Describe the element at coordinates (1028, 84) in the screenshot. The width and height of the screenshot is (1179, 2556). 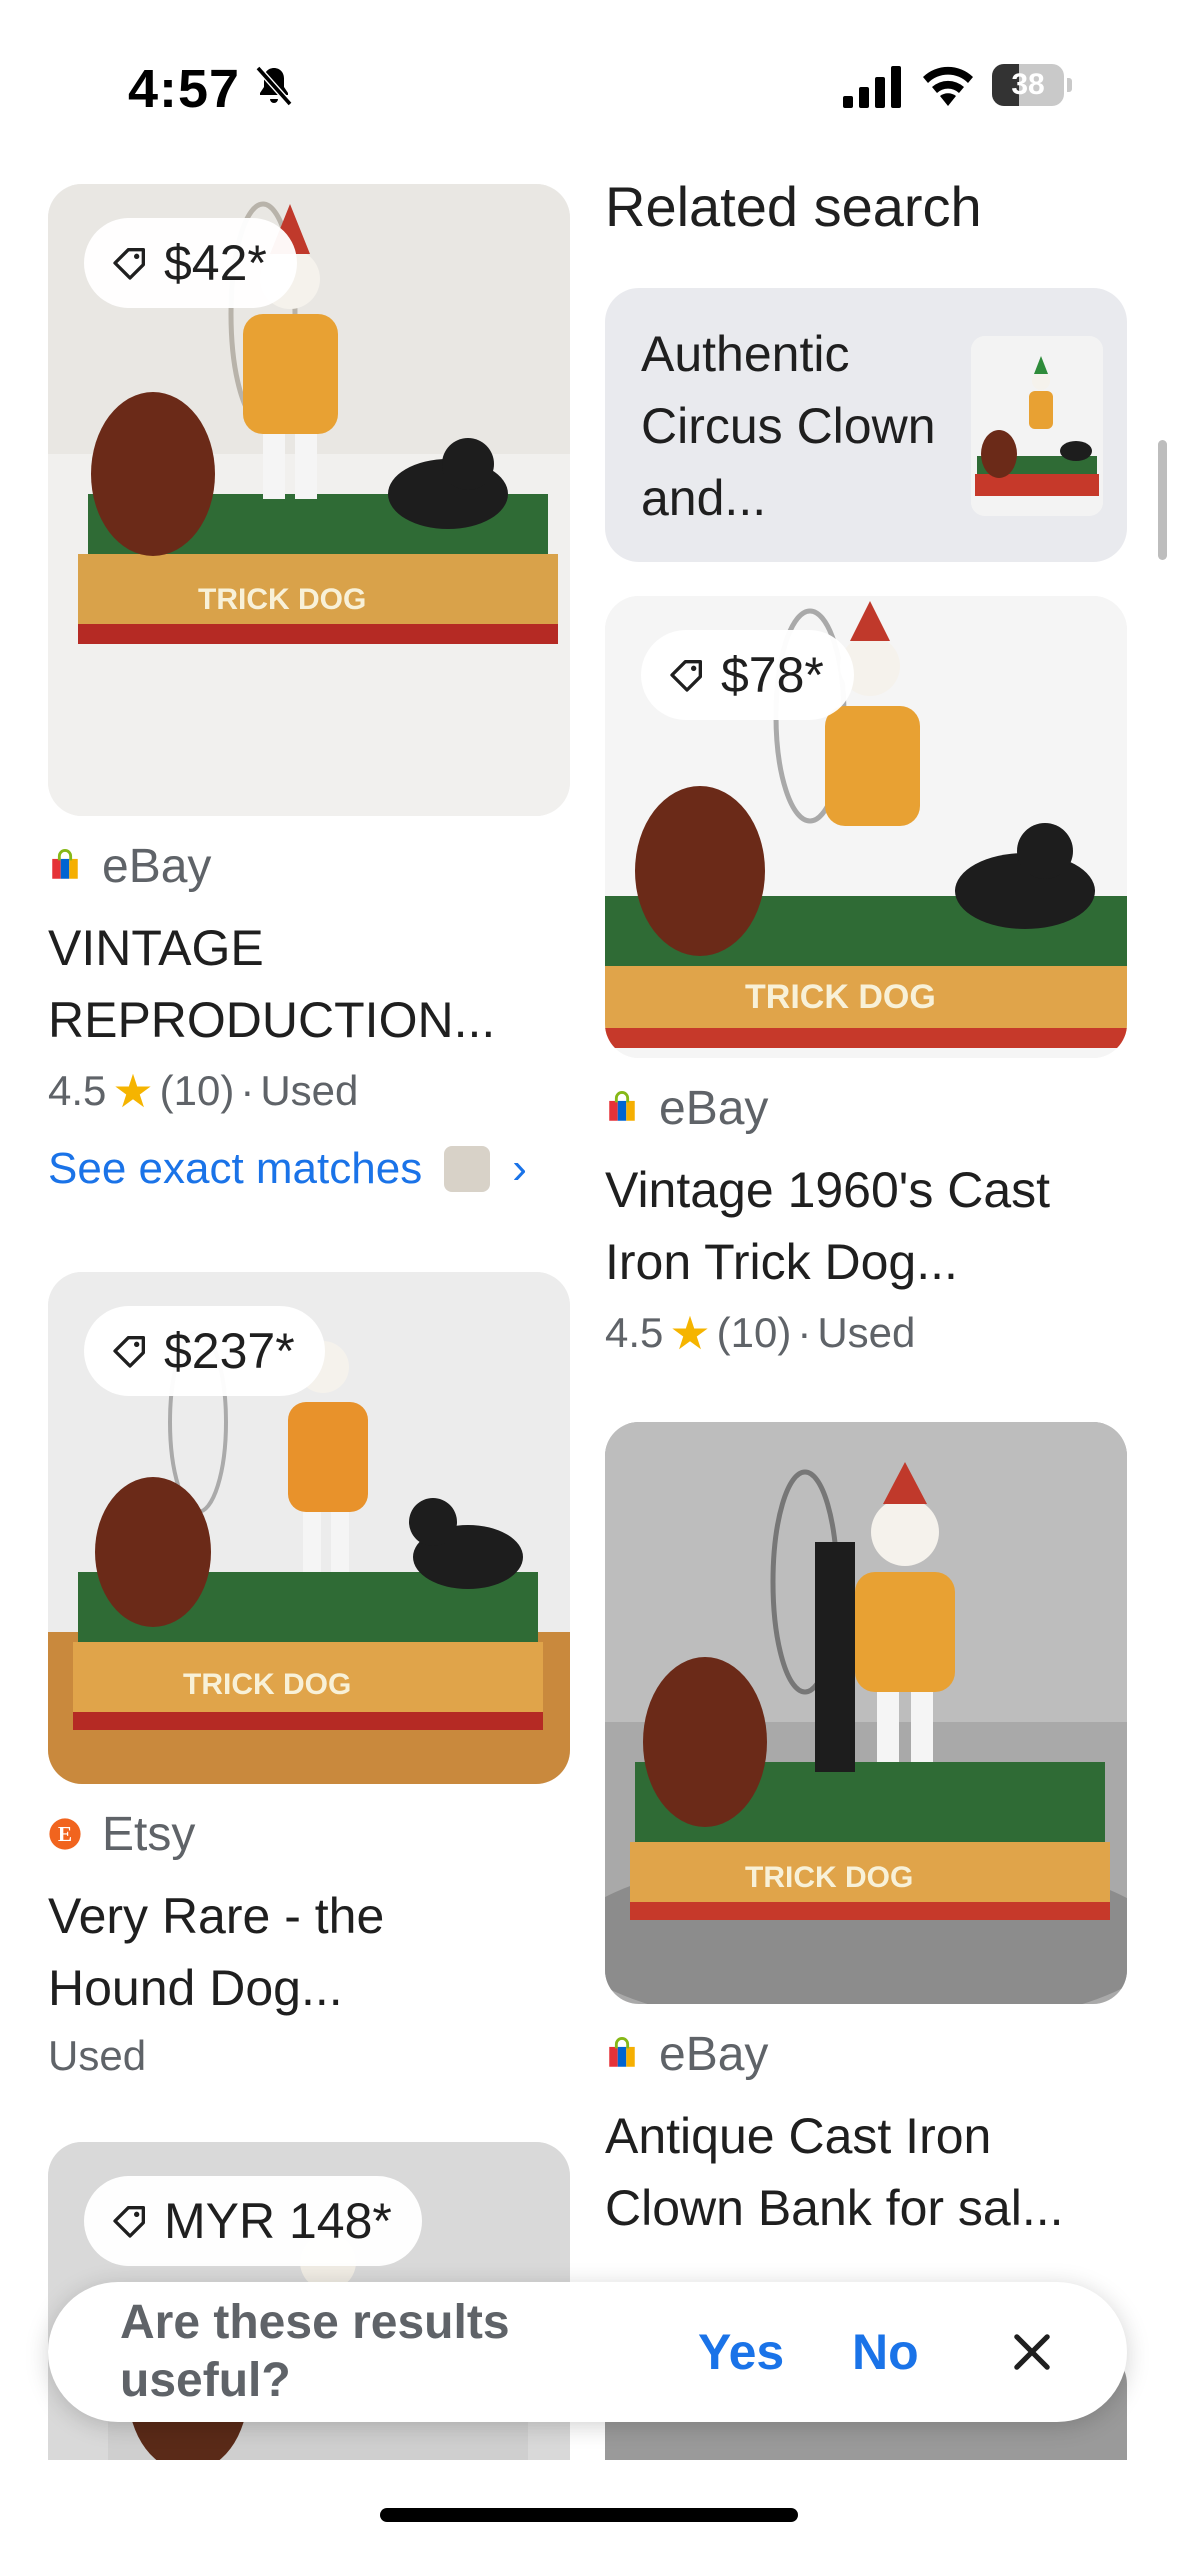
I see `battery-percent: 38` at that location.